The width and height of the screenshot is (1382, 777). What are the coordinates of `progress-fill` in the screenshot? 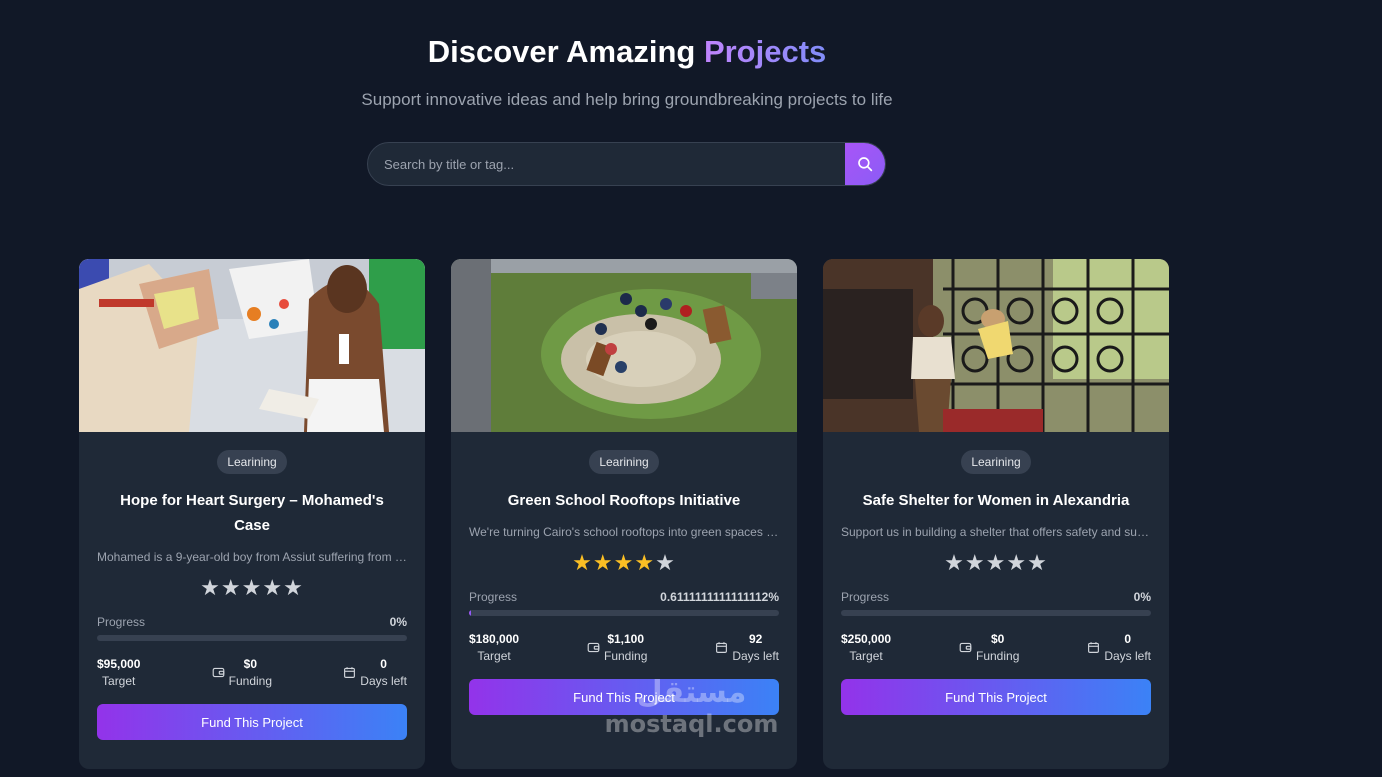 It's located at (470, 613).